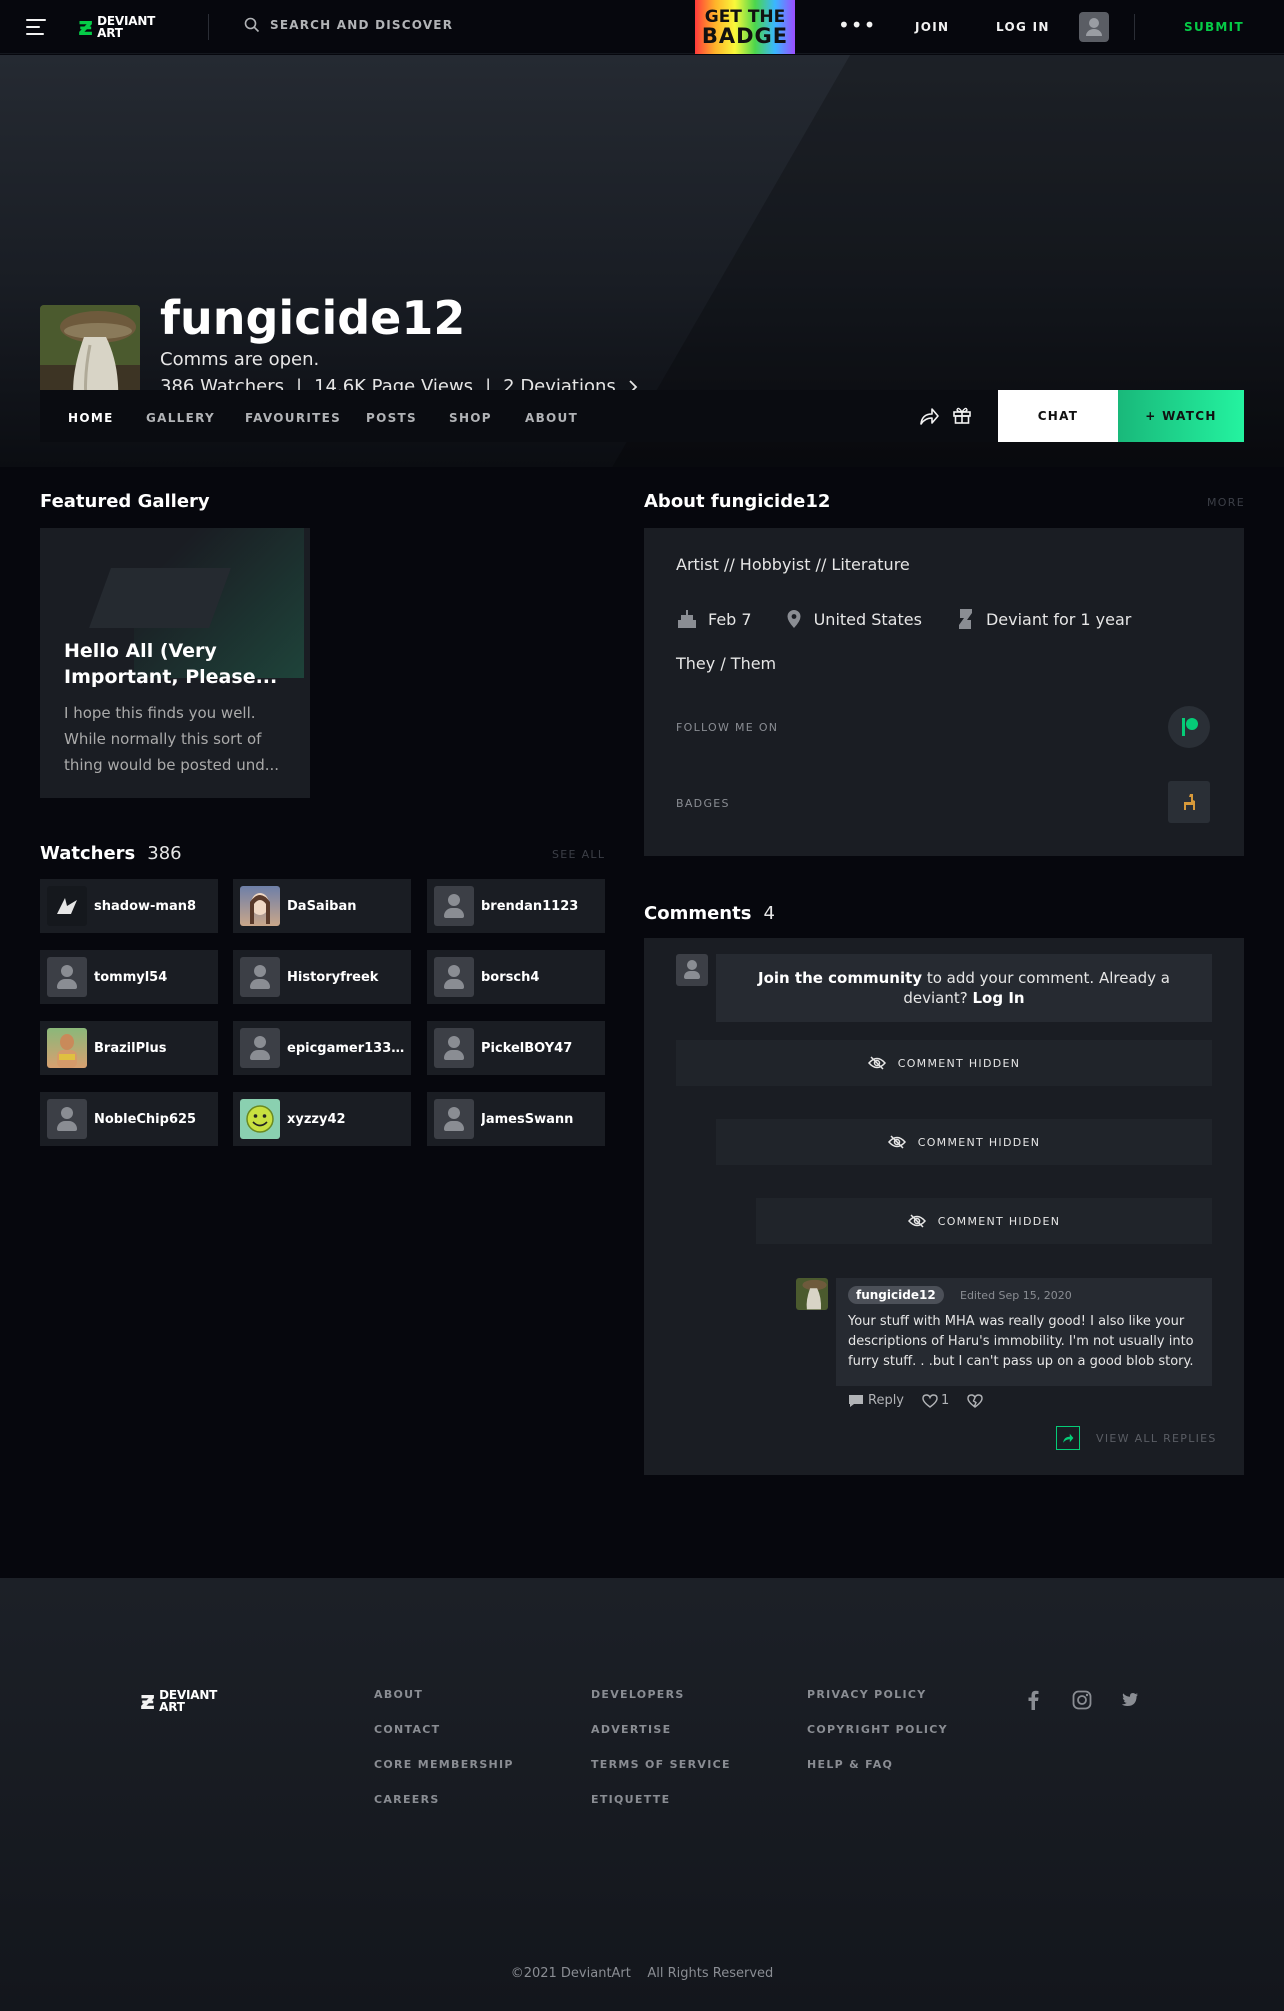 The image size is (1284, 2011). What do you see at coordinates (444, 1764) in the screenshot?
I see `footer-core-membership-link: CORE MEMBERSHIP` at bounding box center [444, 1764].